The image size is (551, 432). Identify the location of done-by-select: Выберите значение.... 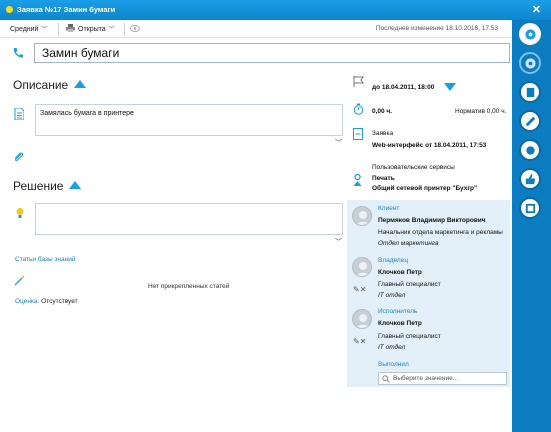
(442, 378).